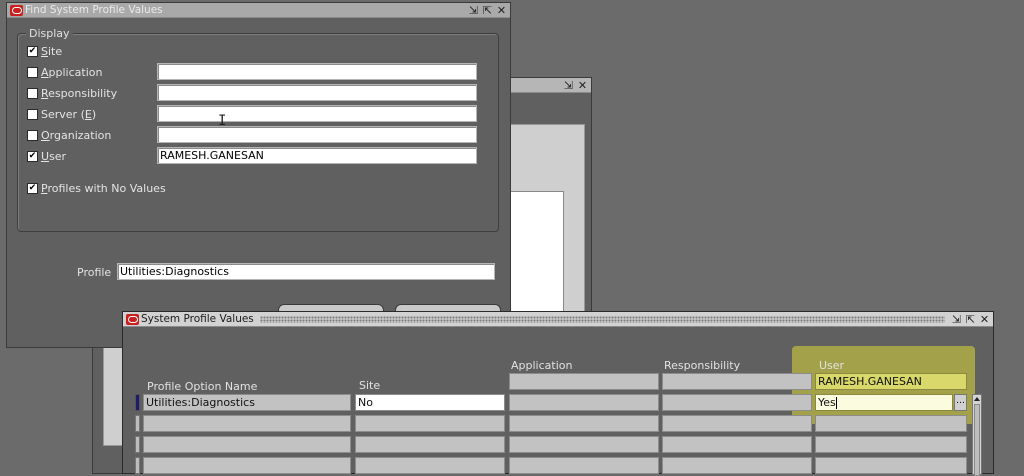 This screenshot has height=476, width=1024. What do you see at coordinates (32, 72) in the screenshot?
I see `application-checkbox` at bounding box center [32, 72].